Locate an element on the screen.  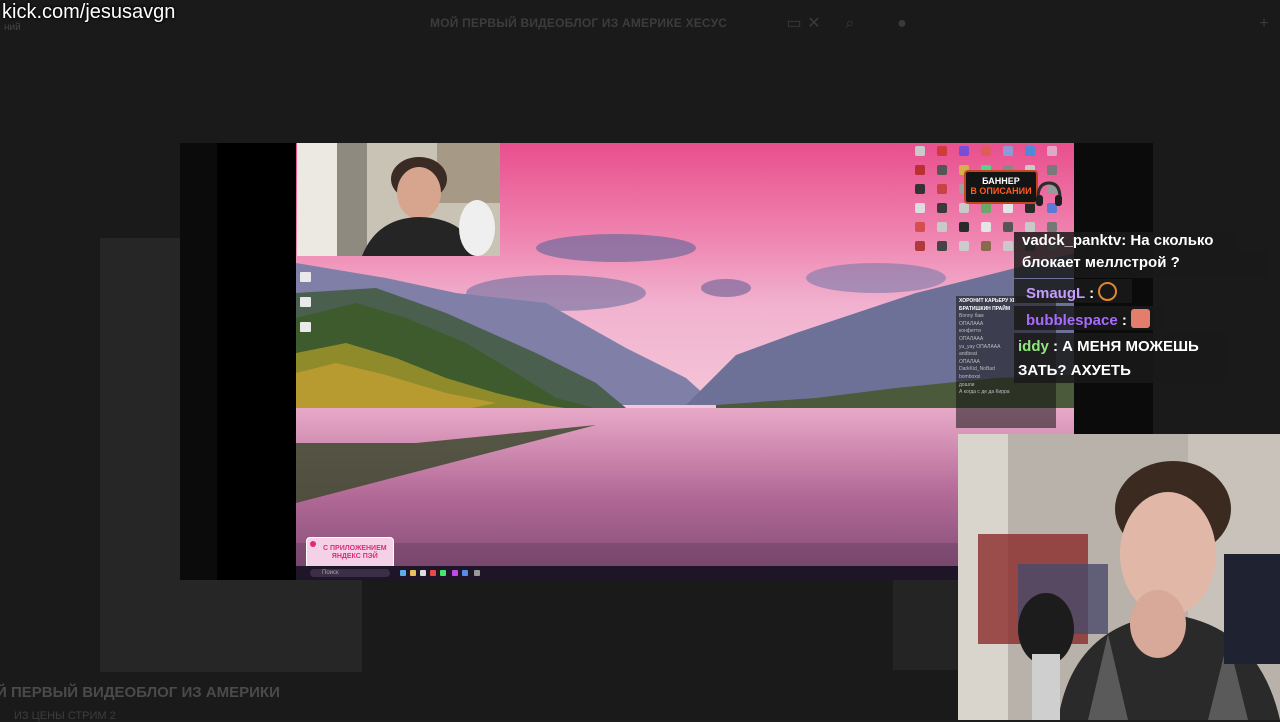
channel-url-overlay: kick.com/jesusavgn is located at coordinates (89, 12).